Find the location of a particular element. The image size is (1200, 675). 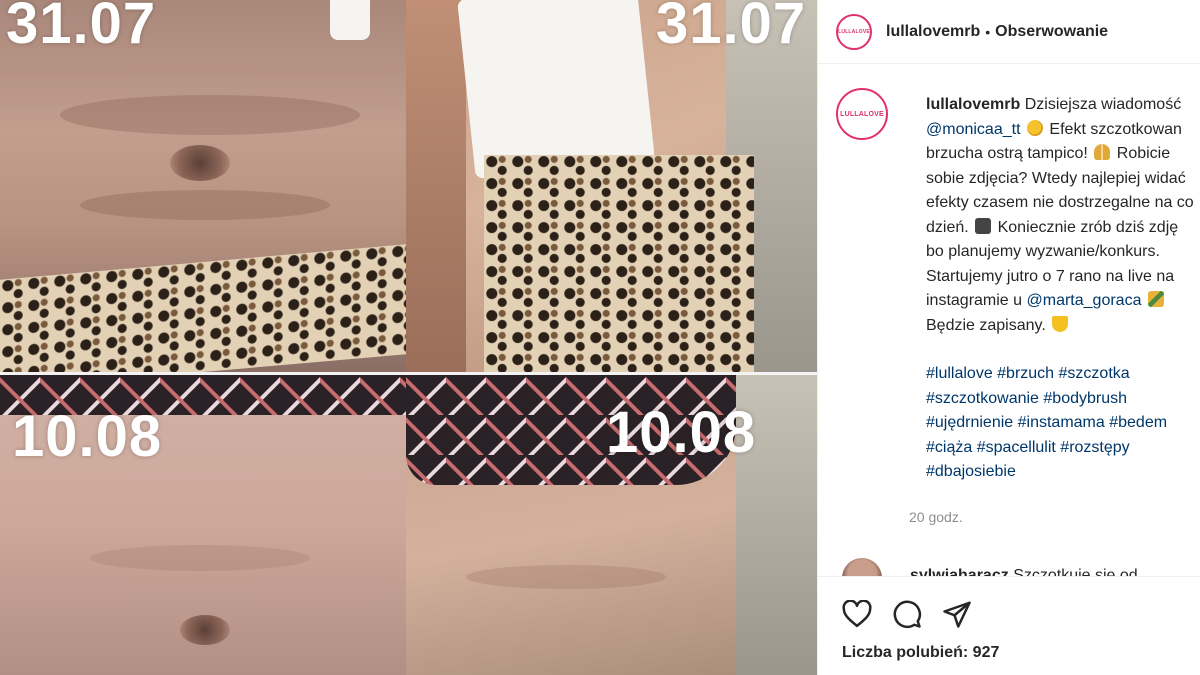

action-icons-row is located at coordinates (907, 614).